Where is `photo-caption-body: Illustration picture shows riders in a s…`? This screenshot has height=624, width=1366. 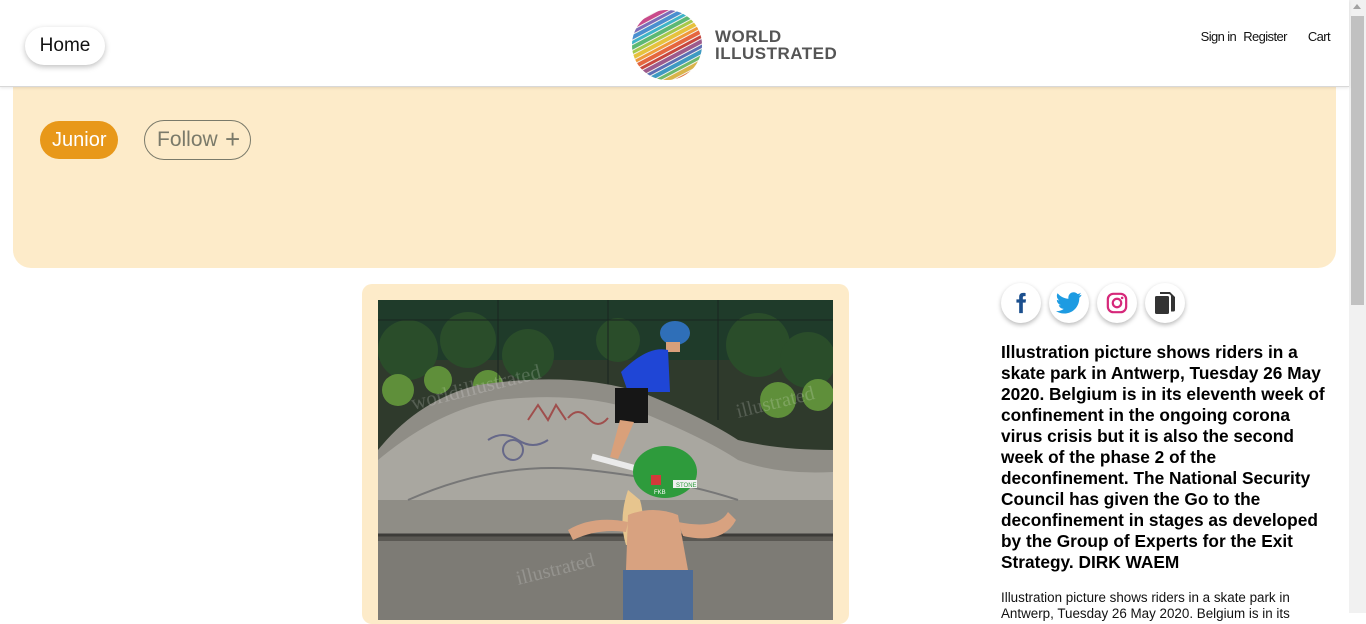 photo-caption-body: Illustration picture shows riders in a s… is located at coordinates (1145, 605).